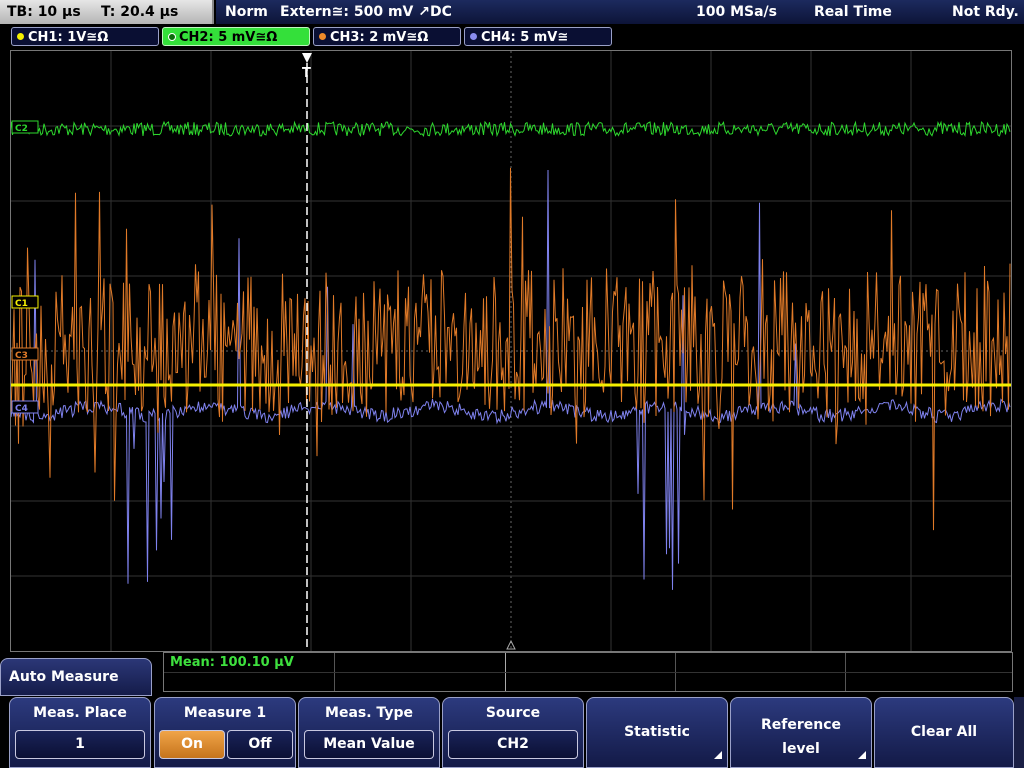  What do you see at coordinates (473, 36) in the screenshot?
I see `ch4-color-dot` at bounding box center [473, 36].